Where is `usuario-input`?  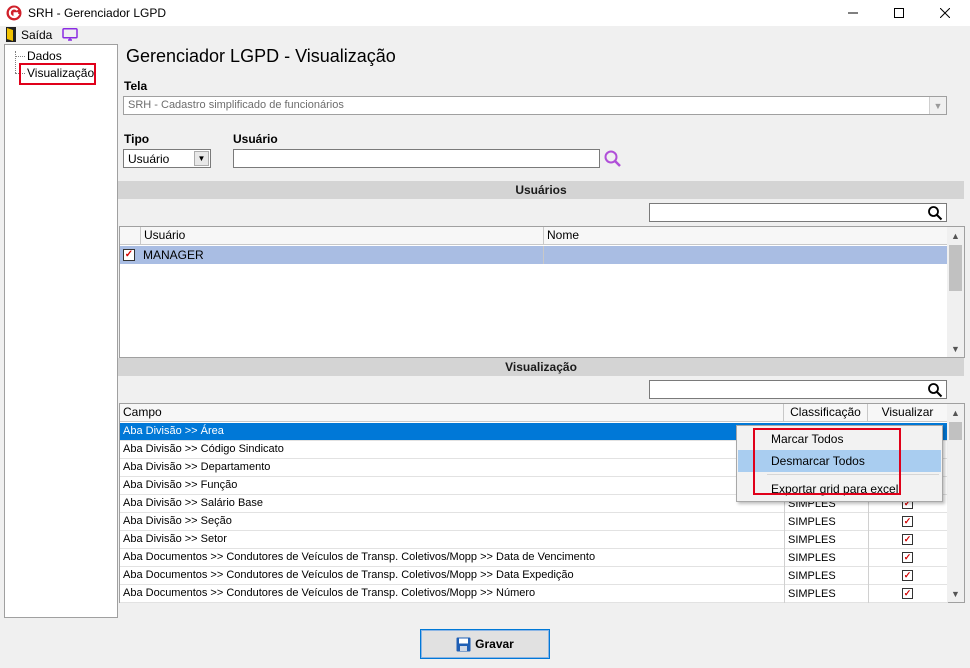 usuario-input is located at coordinates (416, 158).